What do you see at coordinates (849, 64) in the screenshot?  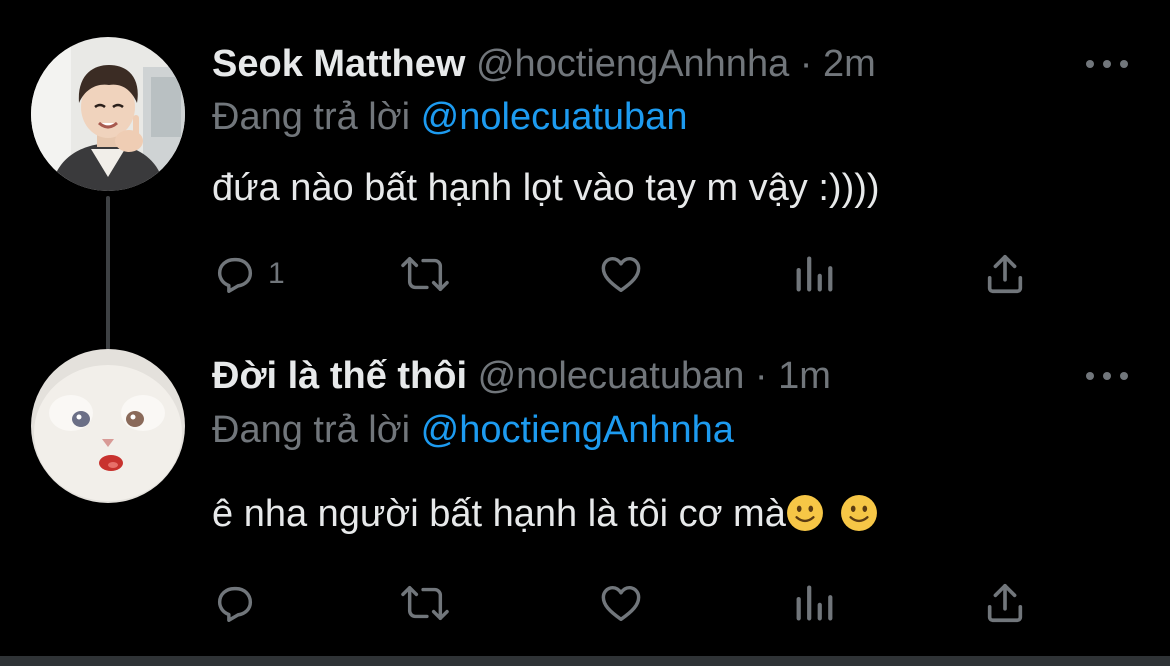 I see `timestamp: 2m` at bounding box center [849, 64].